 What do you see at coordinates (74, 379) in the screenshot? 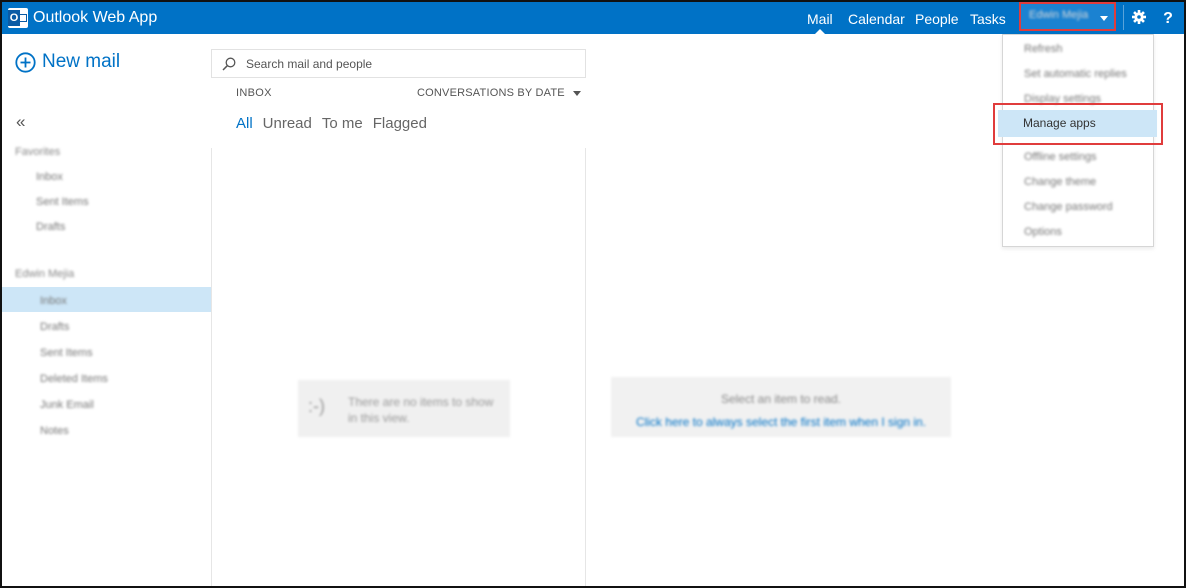
I see `folder-item-deleted: Deleted Items` at bounding box center [74, 379].